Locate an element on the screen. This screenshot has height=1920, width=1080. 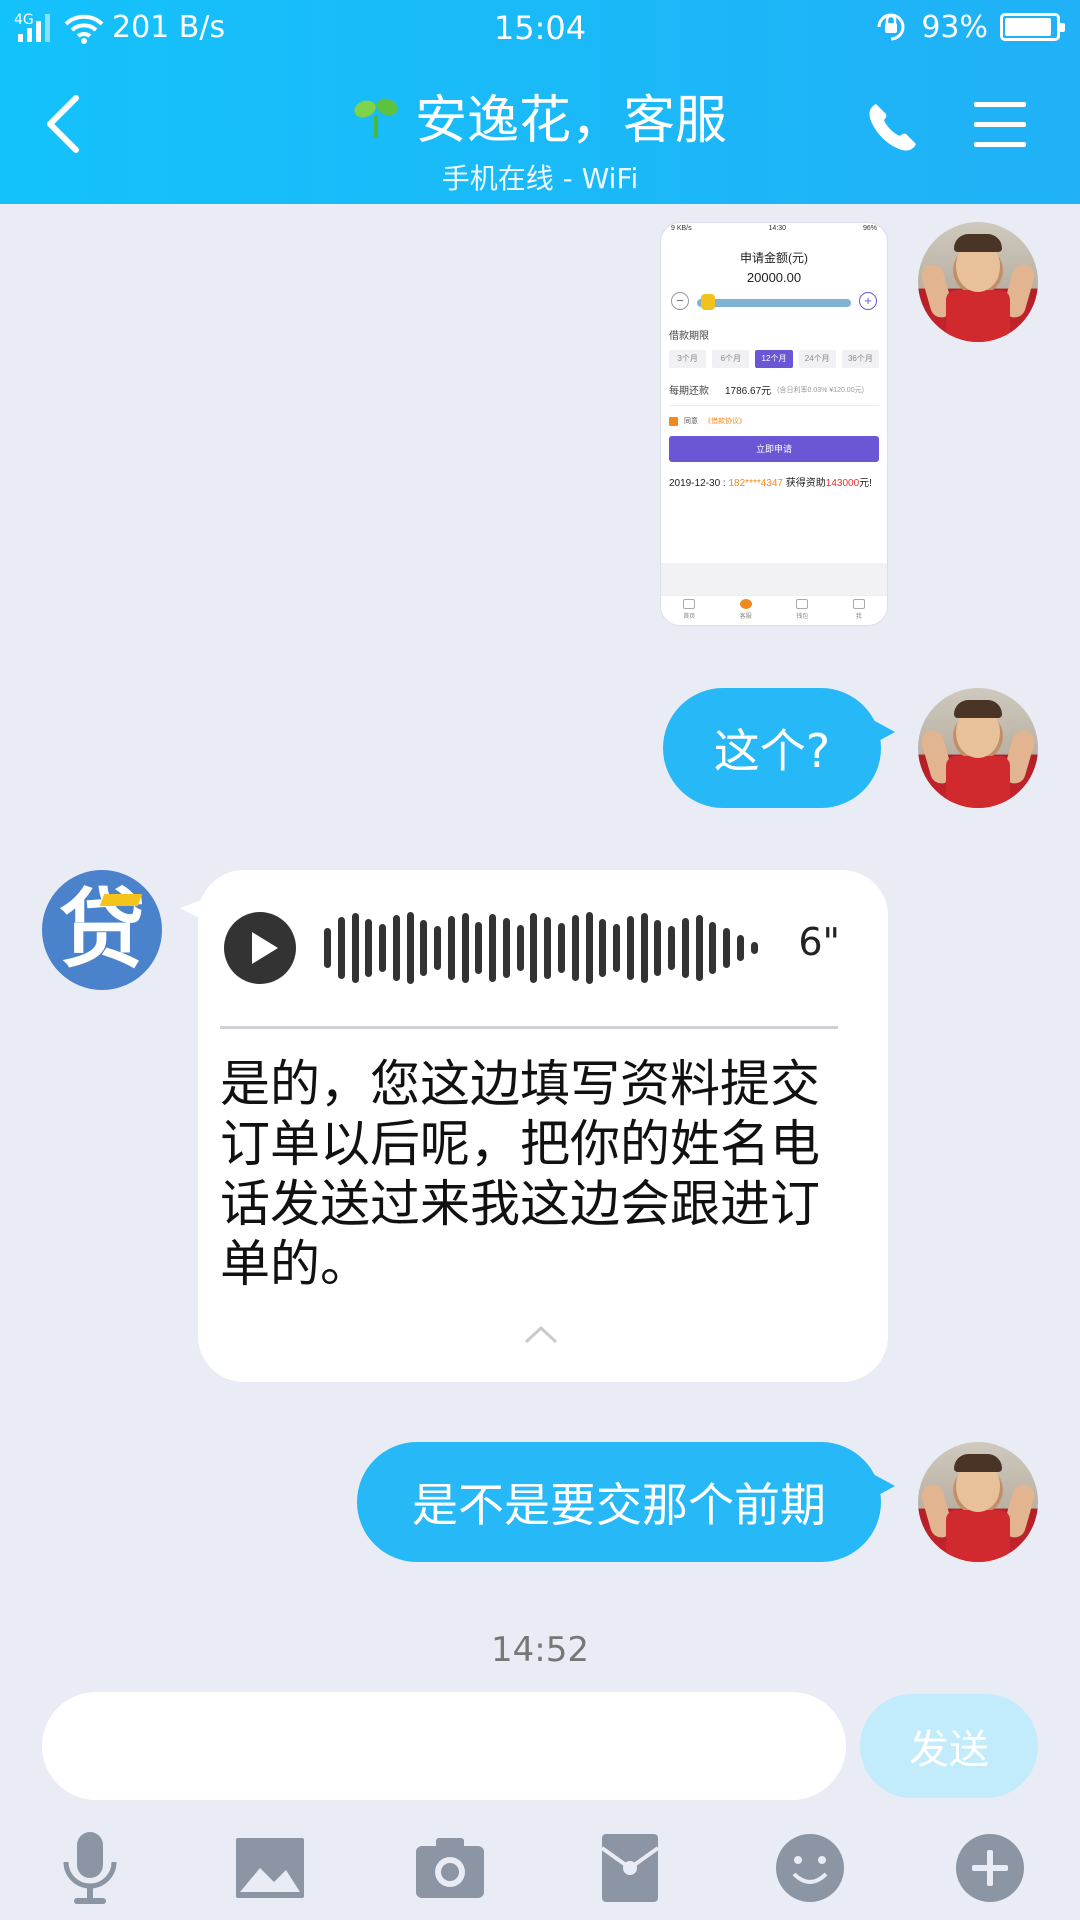
message-input is located at coordinates (444, 1746).